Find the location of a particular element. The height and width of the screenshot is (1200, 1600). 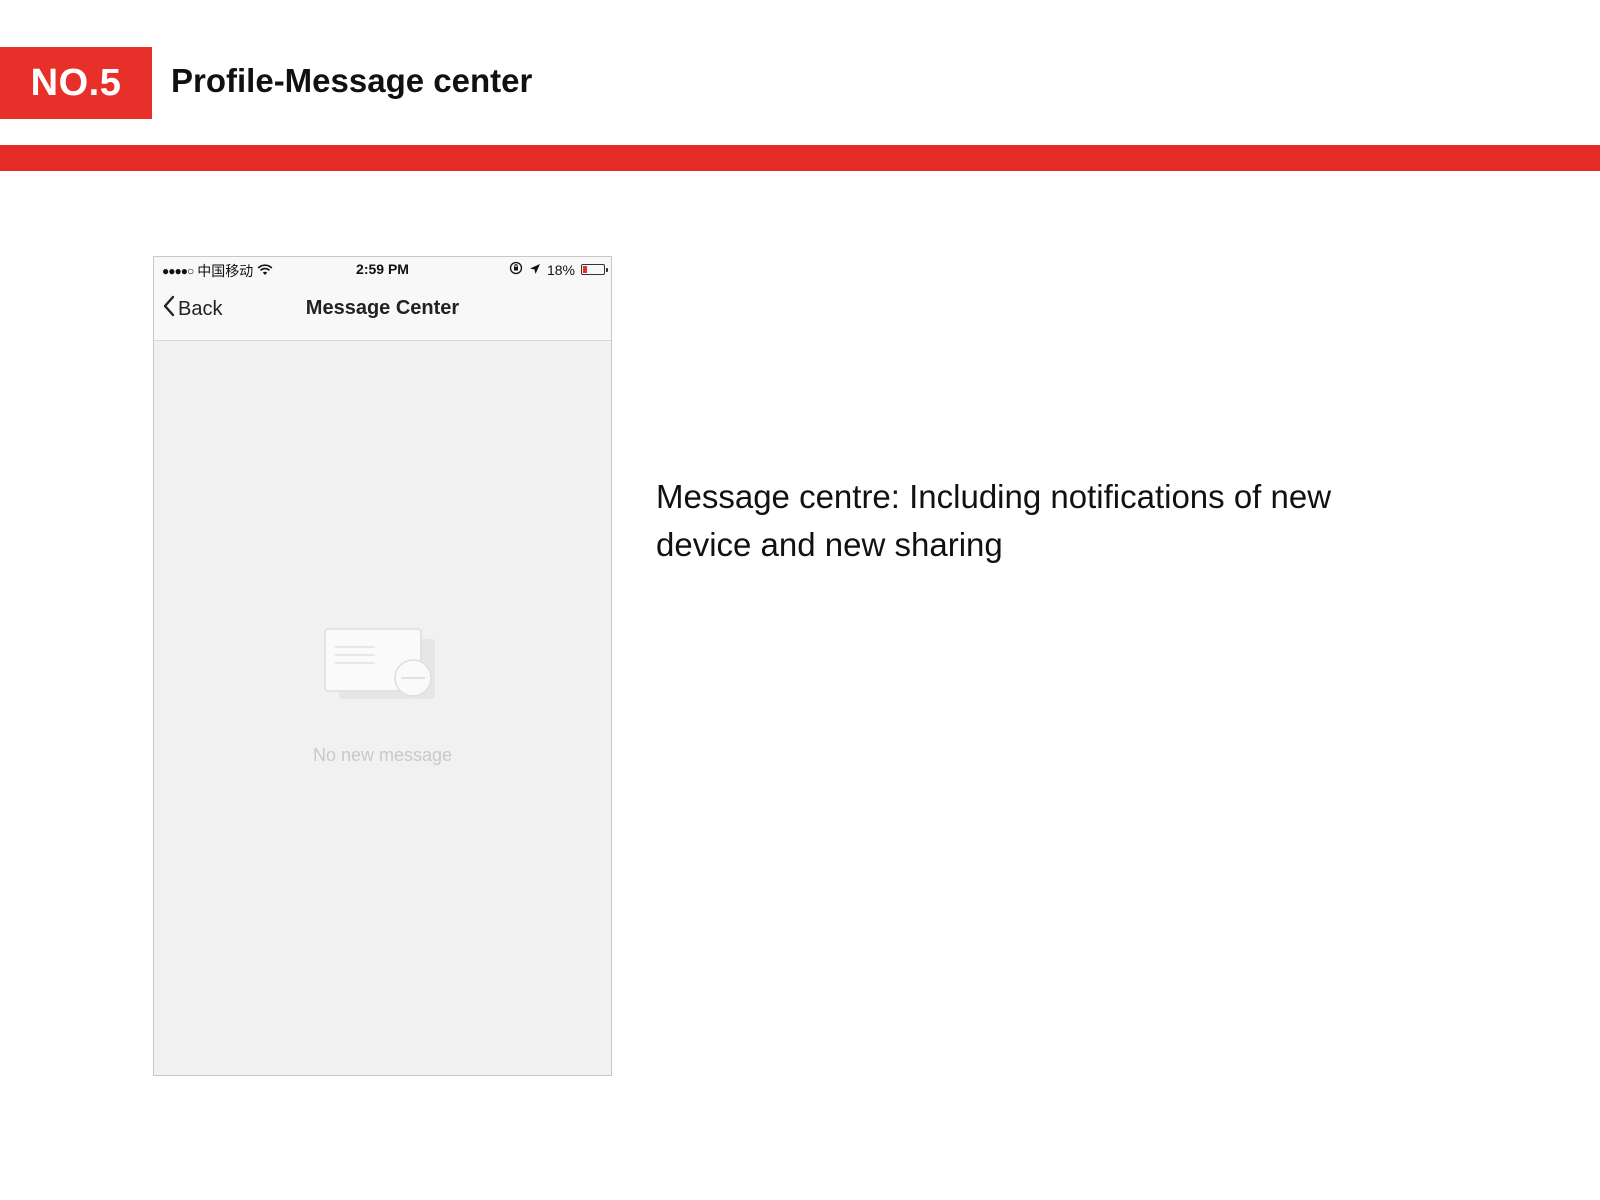

rotation-lock-icon is located at coordinates (516, 269).